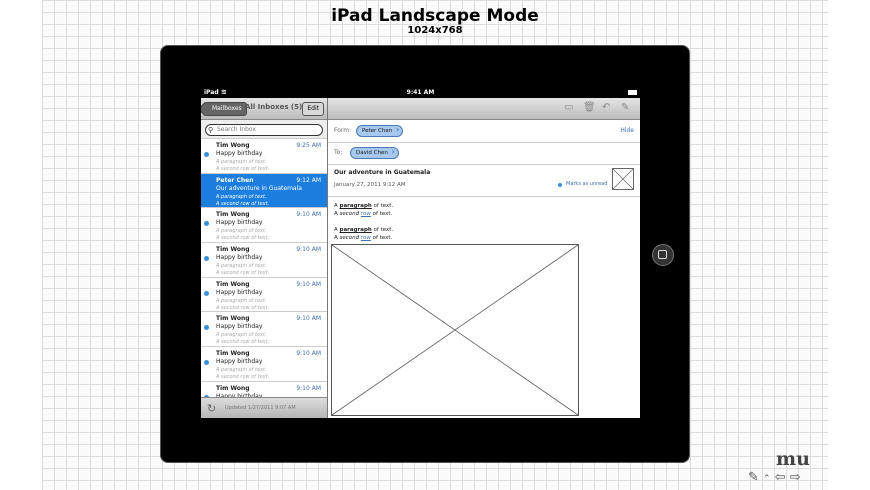 The width and height of the screenshot is (870, 490). I want to click on refresh-icon: ↻, so click(211, 408).